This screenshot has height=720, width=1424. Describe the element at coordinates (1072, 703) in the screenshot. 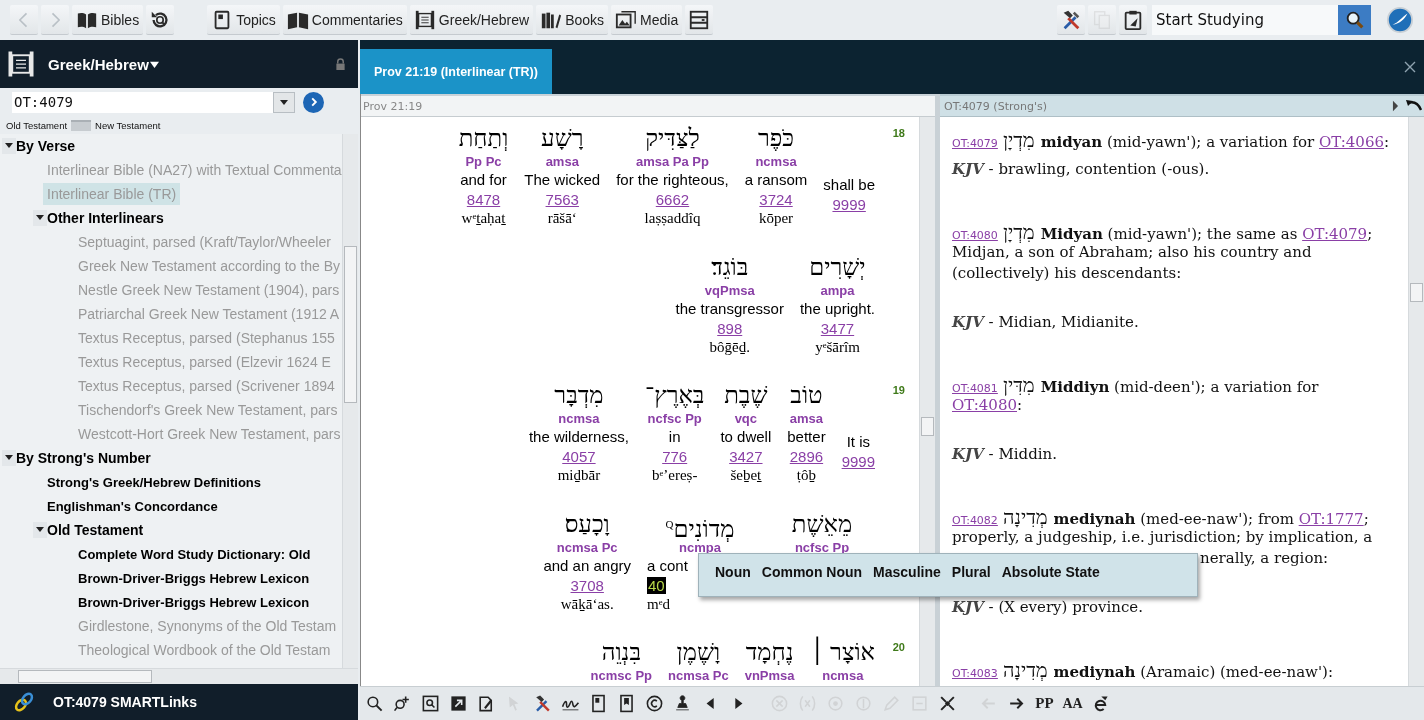

I see `toolbar-button: AA` at that location.